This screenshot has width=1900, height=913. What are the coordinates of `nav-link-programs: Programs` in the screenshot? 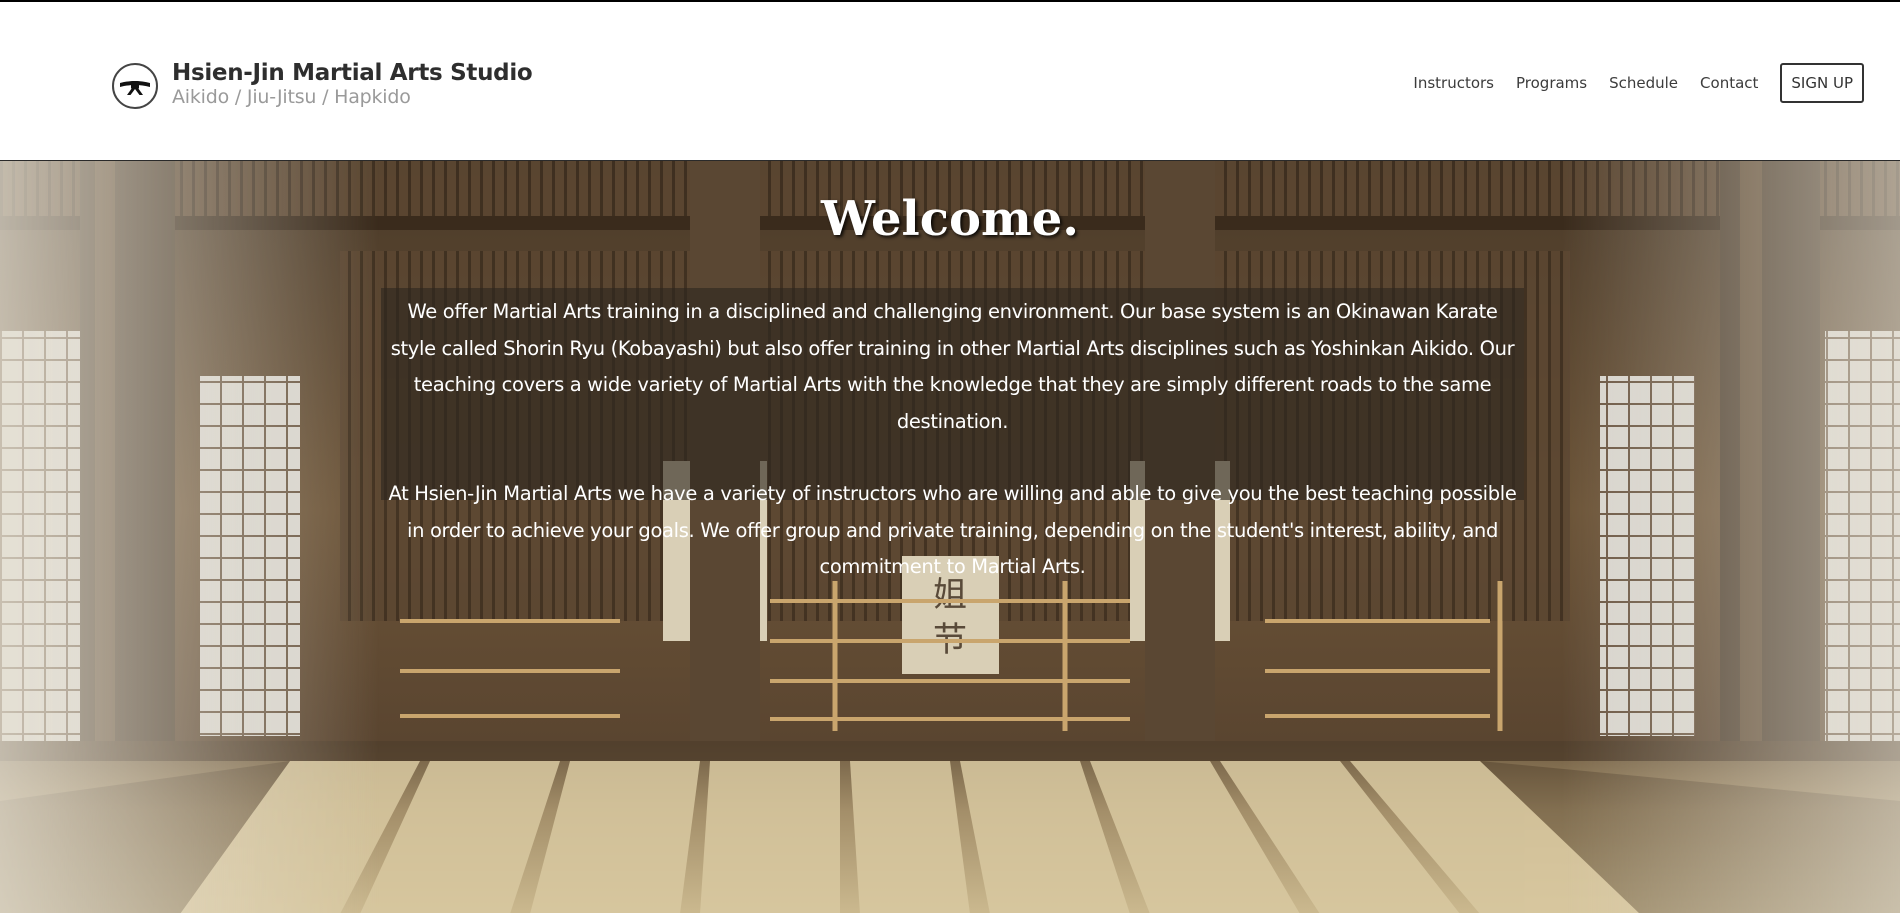 It's located at (1551, 83).